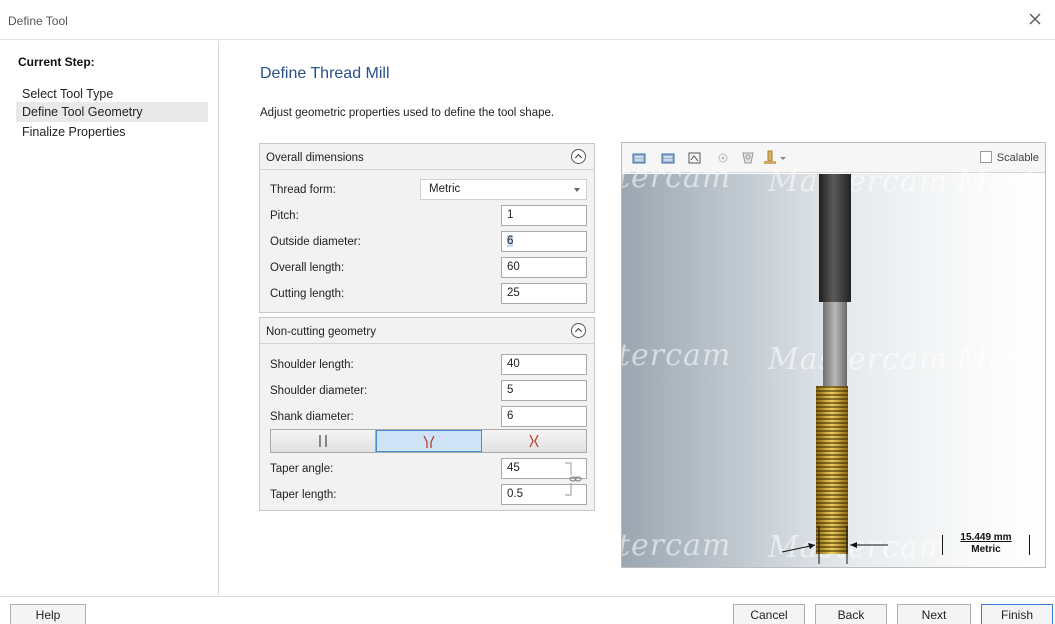 The height and width of the screenshot is (624, 1055). What do you see at coordinates (112, 94) in the screenshot?
I see `step-select-tool-type: Select Tool Type` at bounding box center [112, 94].